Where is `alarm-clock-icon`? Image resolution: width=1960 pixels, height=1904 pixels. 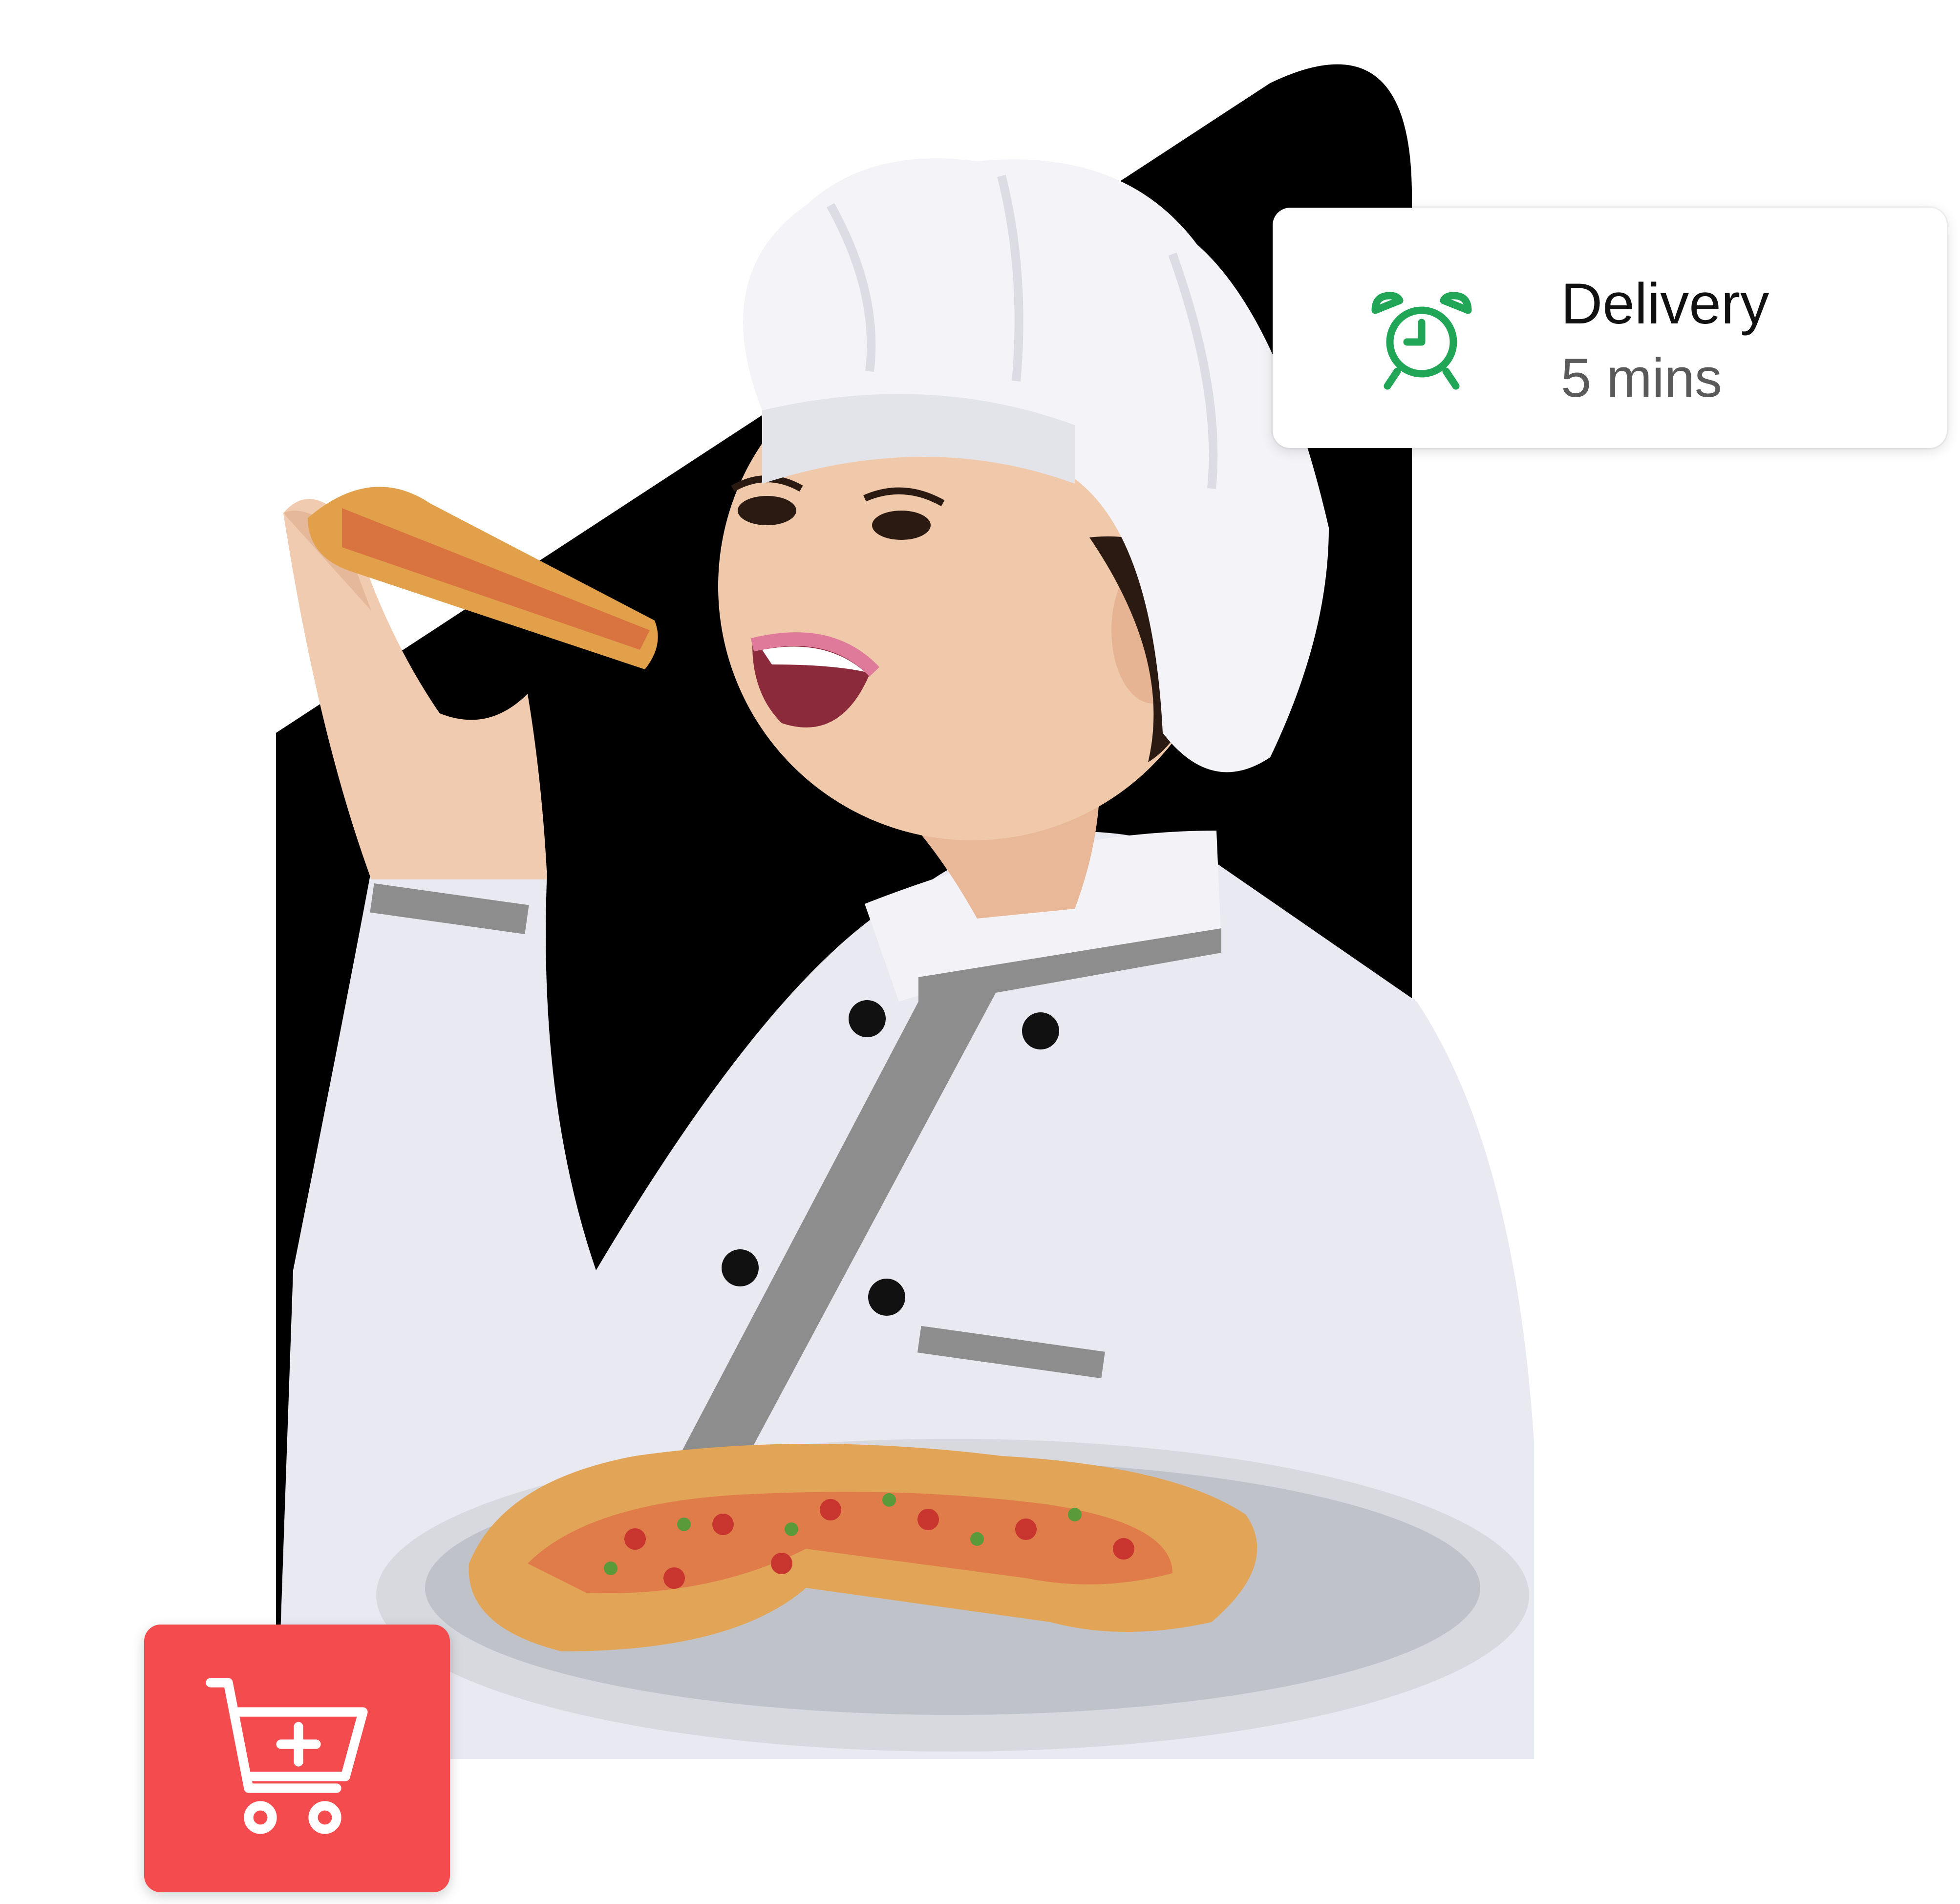
alarm-clock-icon is located at coordinates (1421, 340).